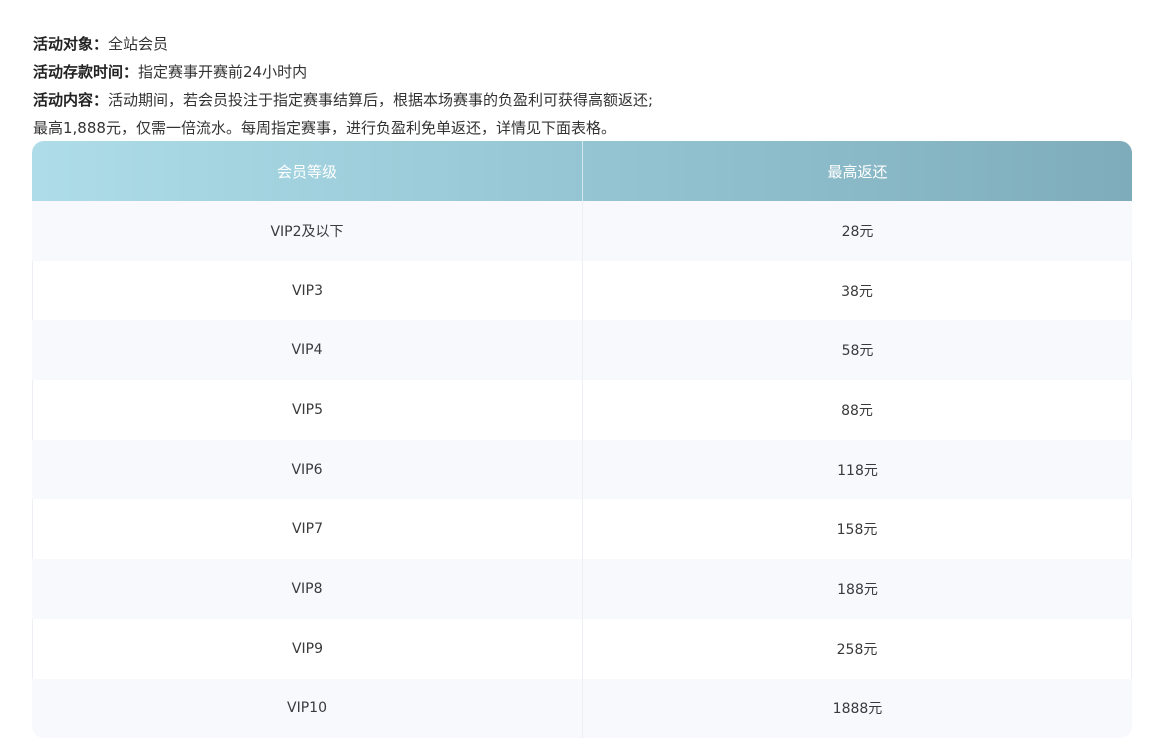 The height and width of the screenshot is (752, 1161). What do you see at coordinates (857, 171) in the screenshot?
I see `header-max-refund: 最高返还` at bounding box center [857, 171].